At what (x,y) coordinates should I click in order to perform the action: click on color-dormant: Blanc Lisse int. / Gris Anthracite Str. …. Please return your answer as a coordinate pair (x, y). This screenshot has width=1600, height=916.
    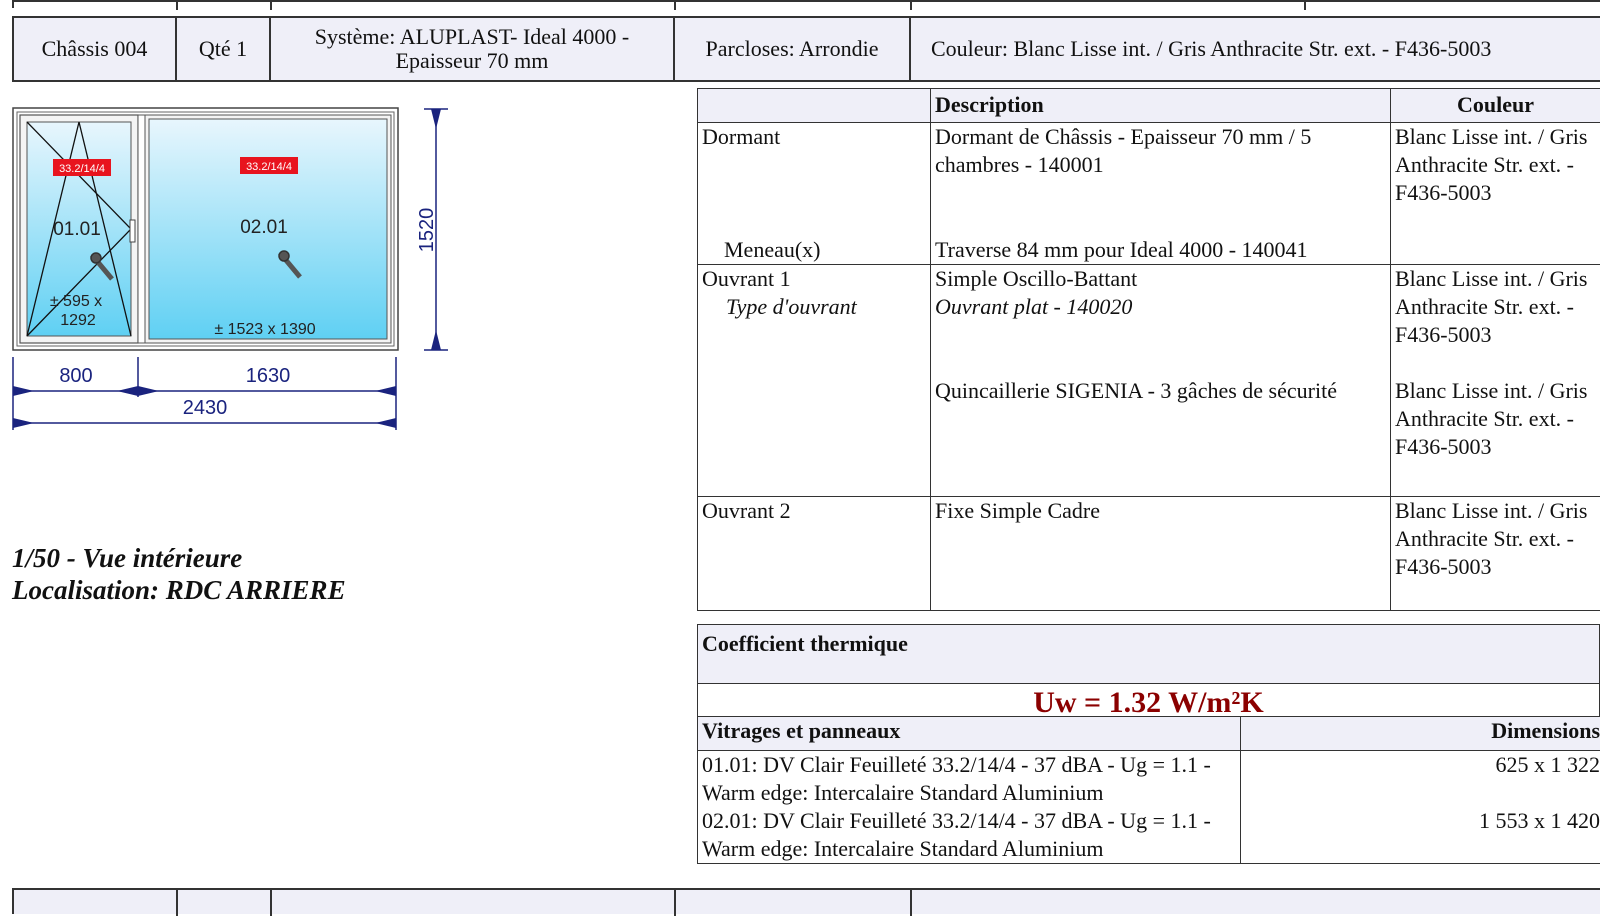
    Looking at the image, I should click on (1495, 194).